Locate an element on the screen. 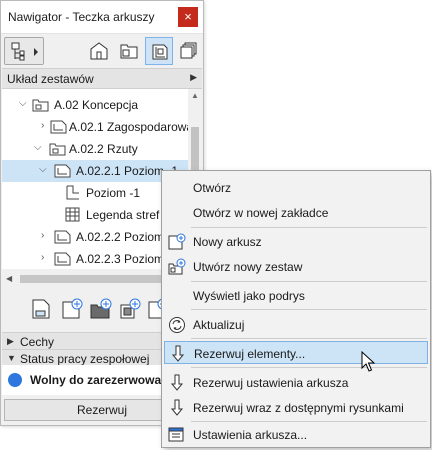  close-button: × is located at coordinates (188, 17).